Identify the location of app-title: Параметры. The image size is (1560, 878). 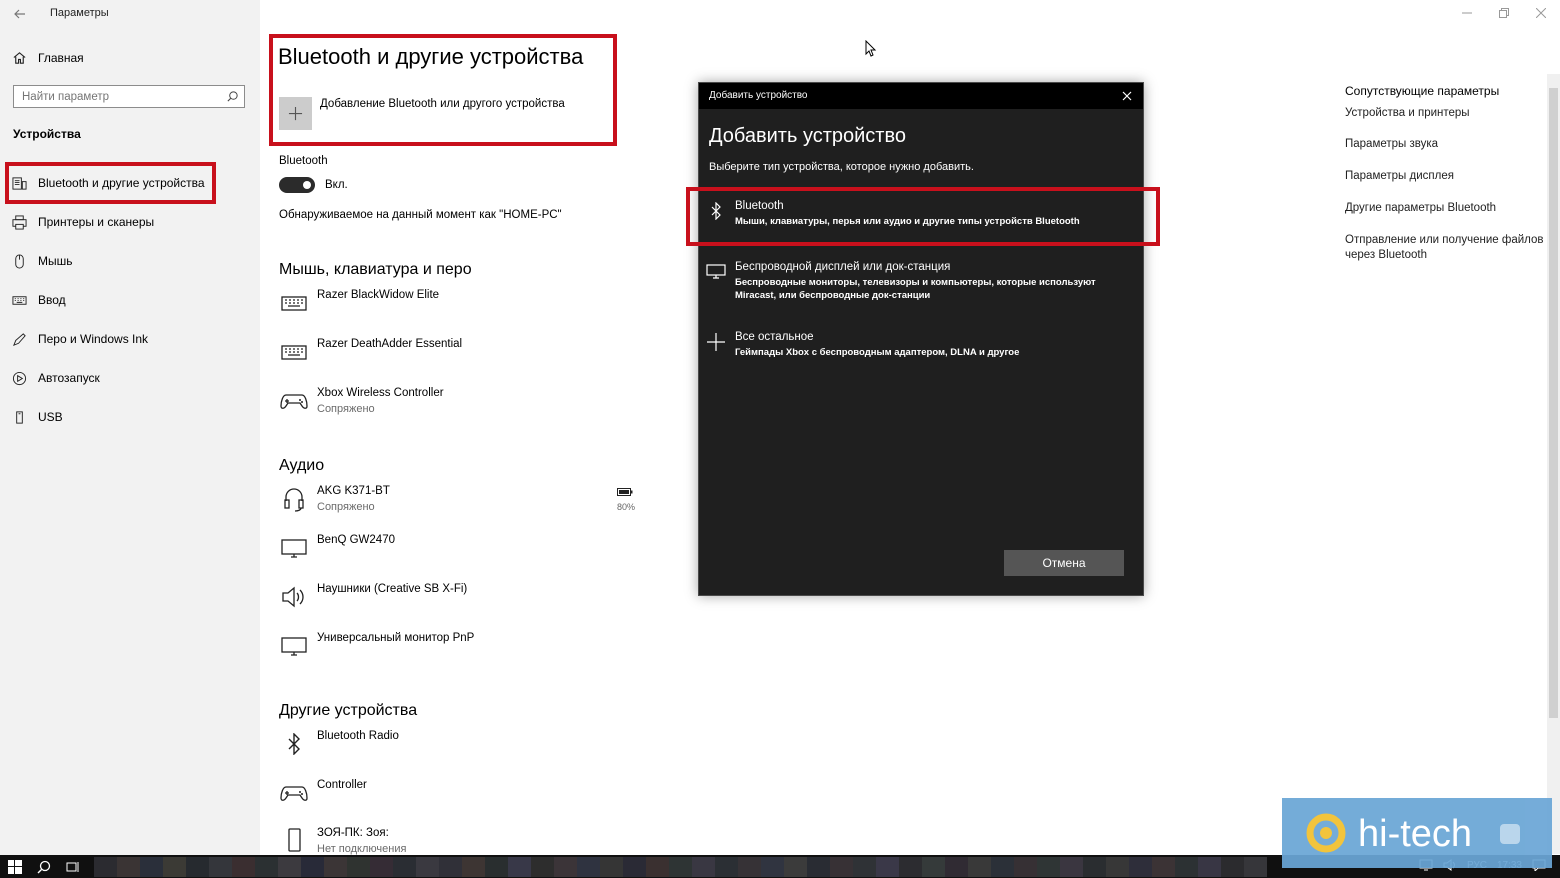
(79, 13).